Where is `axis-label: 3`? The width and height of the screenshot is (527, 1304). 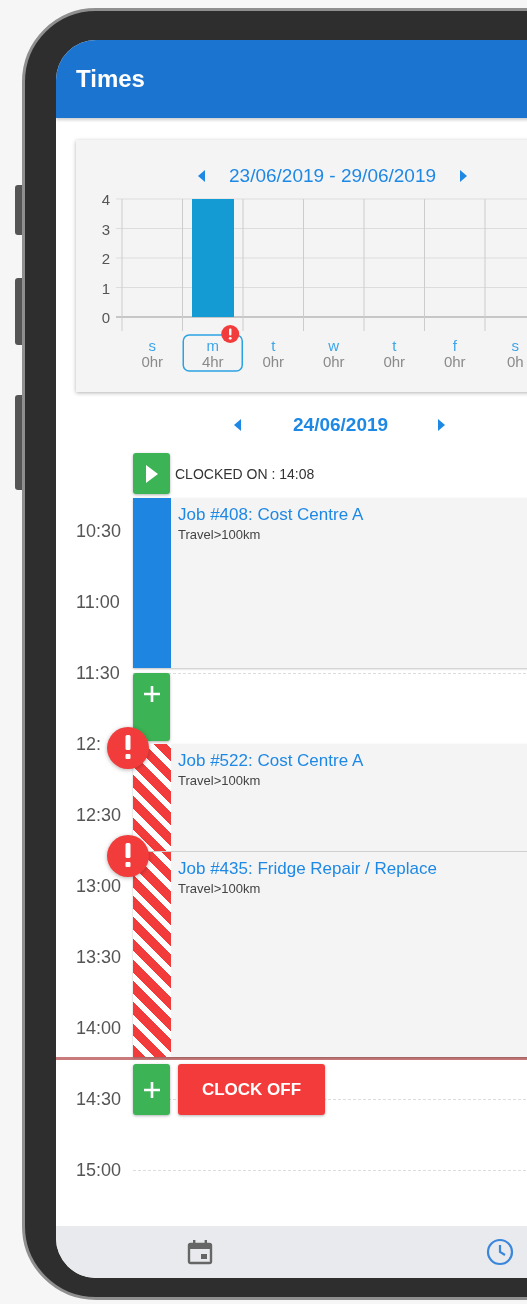
axis-label: 3 is located at coordinates (105, 229).